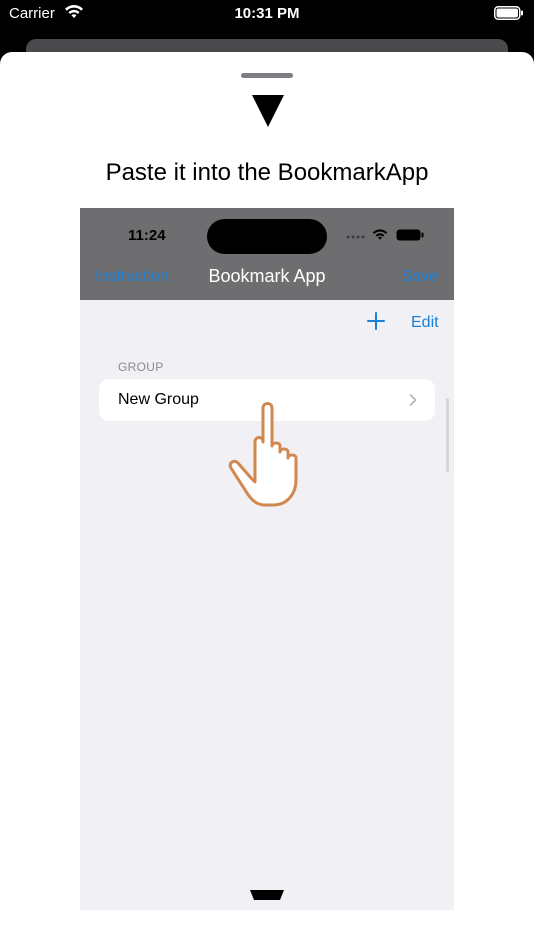 This screenshot has height=950, width=534. What do you see at coordinates (425, 322) in the screenshot?
I see `edit-button: Edit` at bounding box center [425, 322].